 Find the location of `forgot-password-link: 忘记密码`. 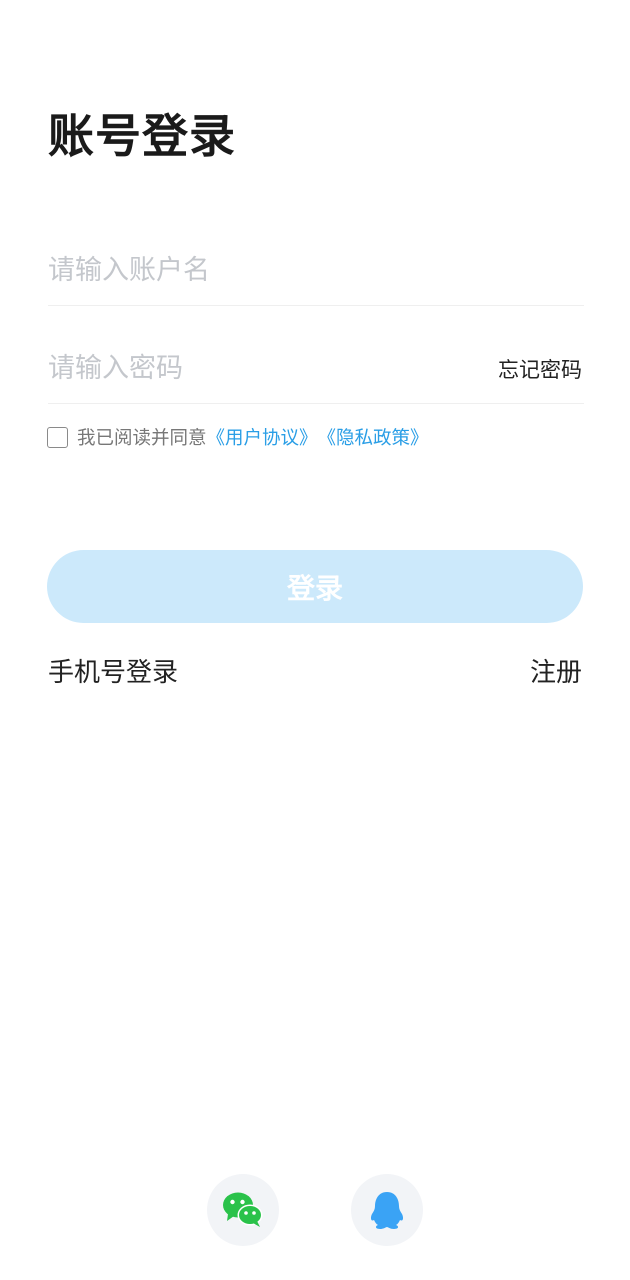

forgot-password-link: 忘记密码 is located at coordinates (541, 369).